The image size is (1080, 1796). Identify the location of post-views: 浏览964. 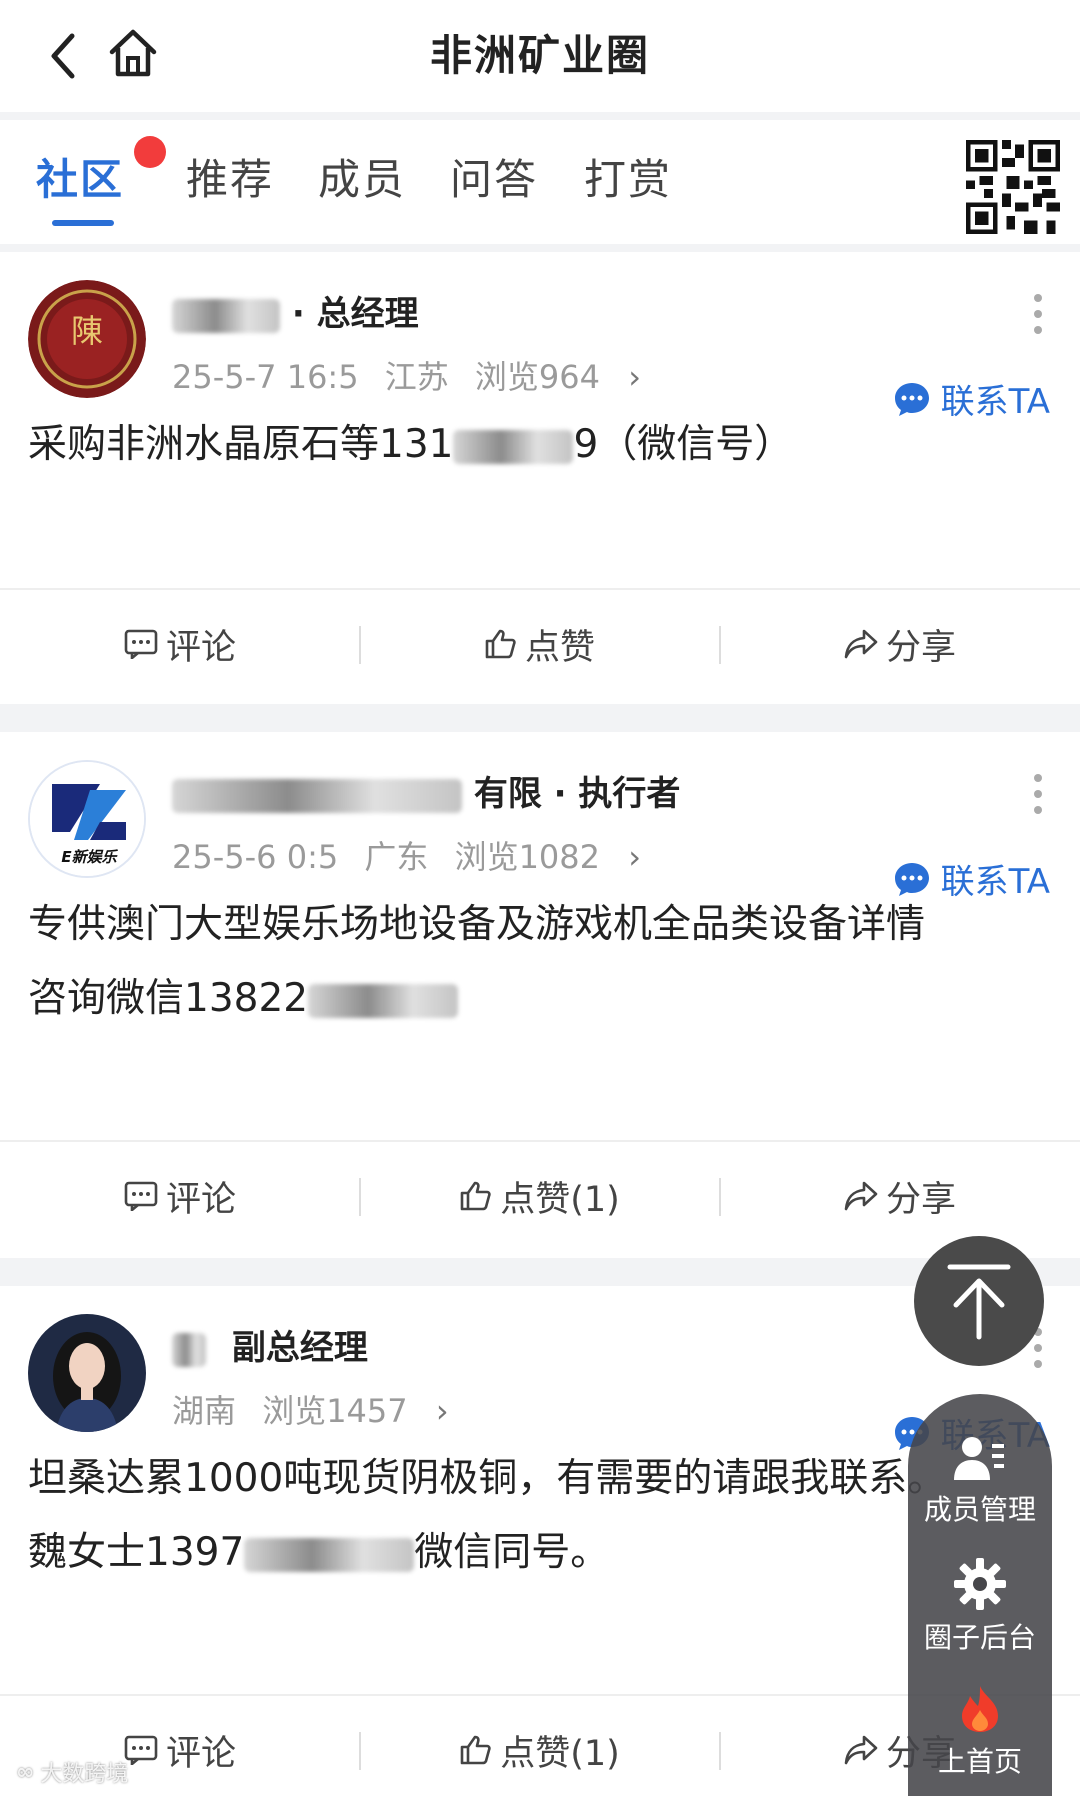
(537, 377).